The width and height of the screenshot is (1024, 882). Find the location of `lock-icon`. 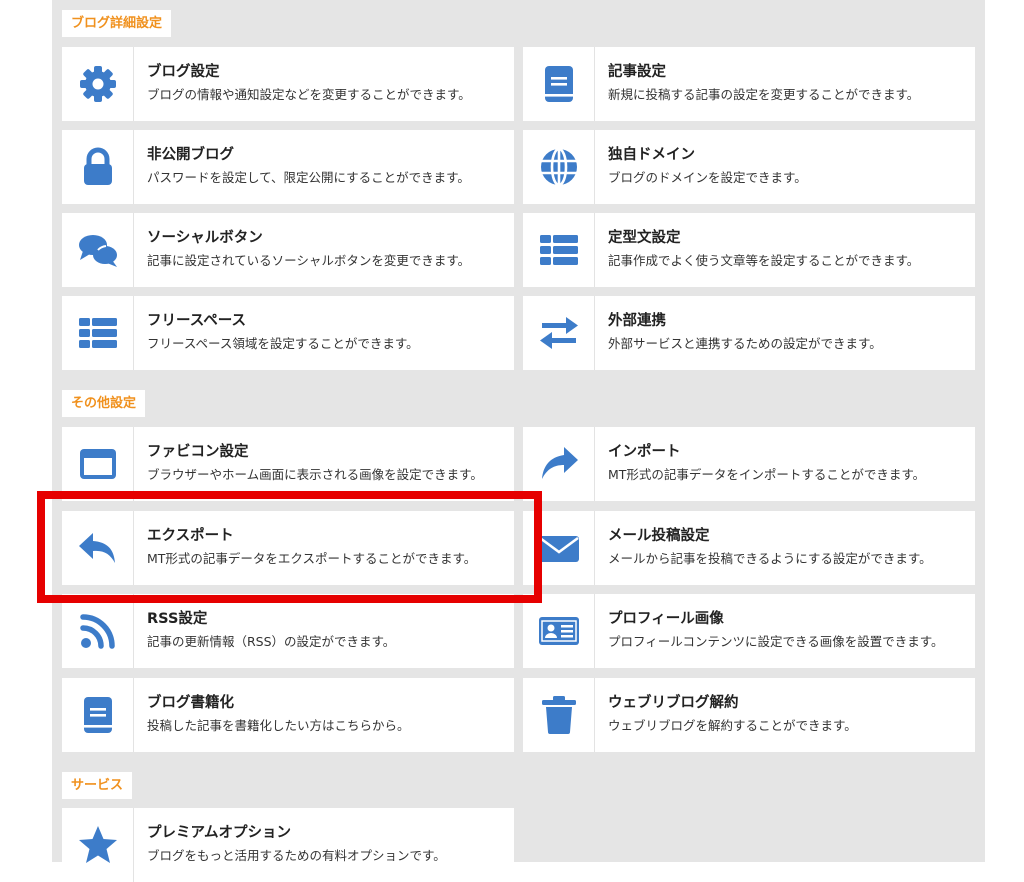

lock-icon is located at coordinates (98, 167).